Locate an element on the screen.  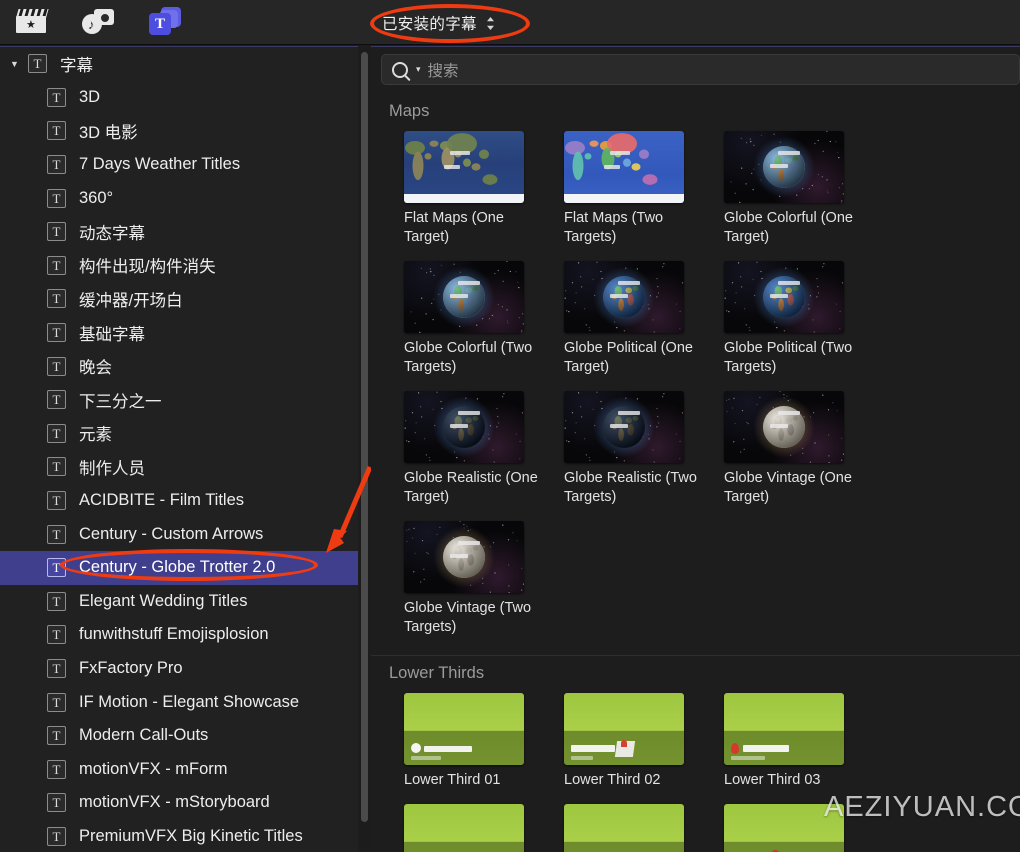
title-preset-item: Globe Colorful (Two Targets) is located at coordinates (484, 319).